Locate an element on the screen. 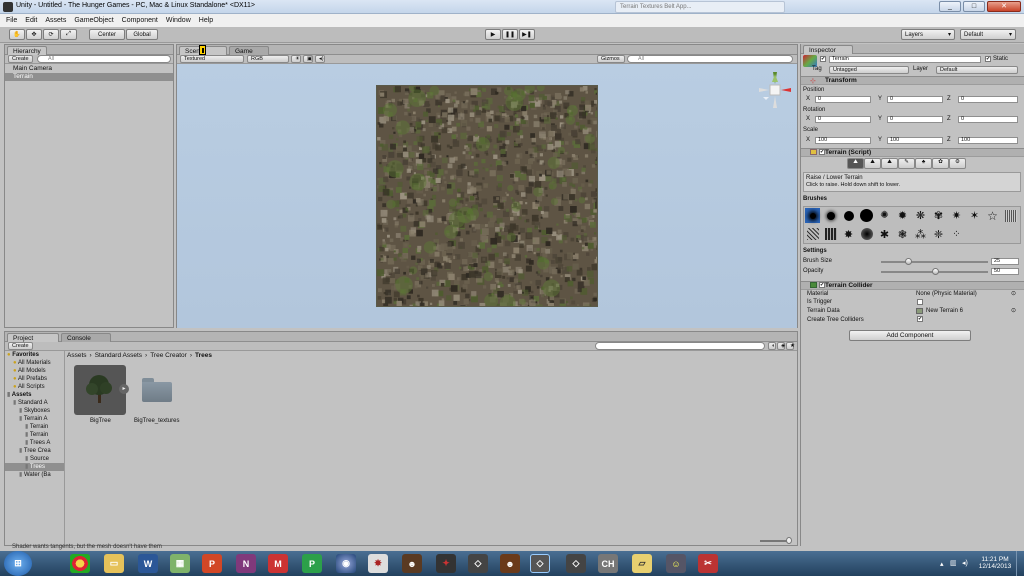  terrain-script-header: Terrain (Script) is located at coordinates (912, 152).